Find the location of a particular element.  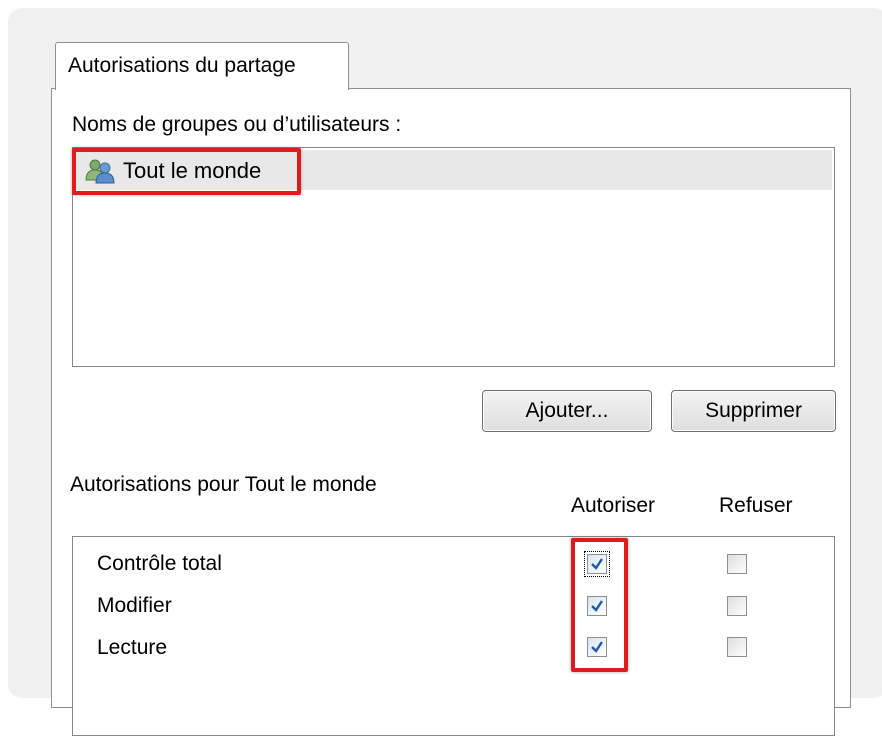

allow-read-checkbox is located at coordinates (597, 647).